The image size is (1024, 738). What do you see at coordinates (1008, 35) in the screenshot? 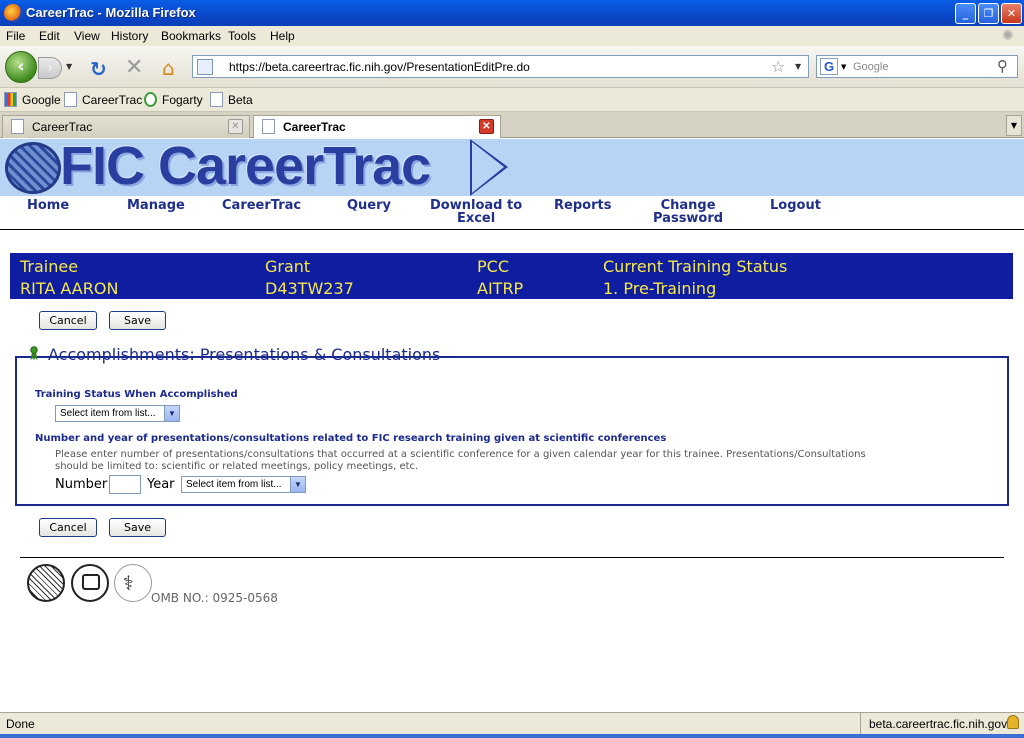
I see `throbber-icon: ✺` at bounding box center [1008, 35].